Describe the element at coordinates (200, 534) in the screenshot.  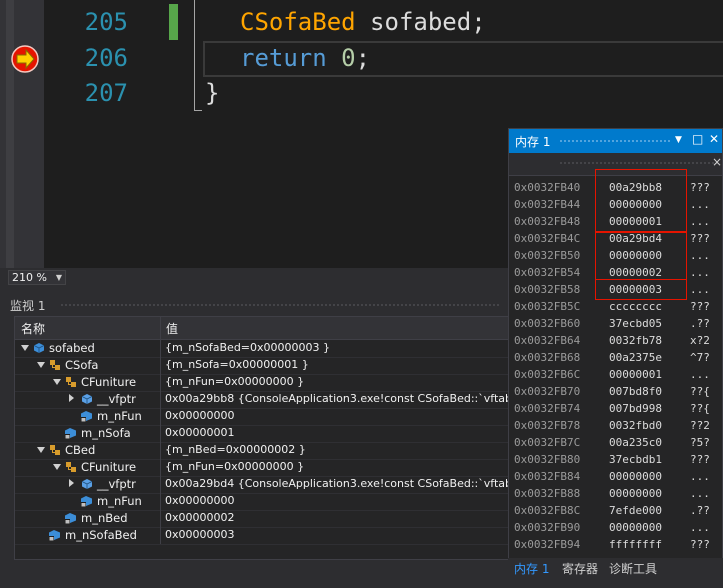
I see `watch-row-value: 0x00000003` at that location.